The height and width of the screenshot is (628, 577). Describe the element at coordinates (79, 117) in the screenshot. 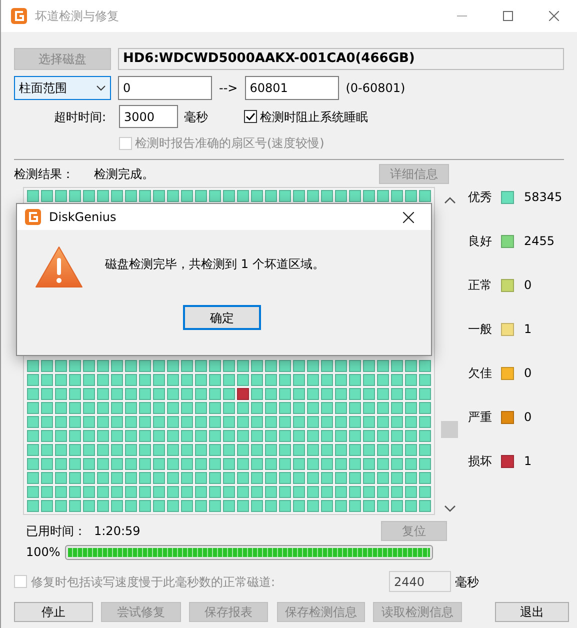

I see `timeout-label: 超时时间:` at that location.